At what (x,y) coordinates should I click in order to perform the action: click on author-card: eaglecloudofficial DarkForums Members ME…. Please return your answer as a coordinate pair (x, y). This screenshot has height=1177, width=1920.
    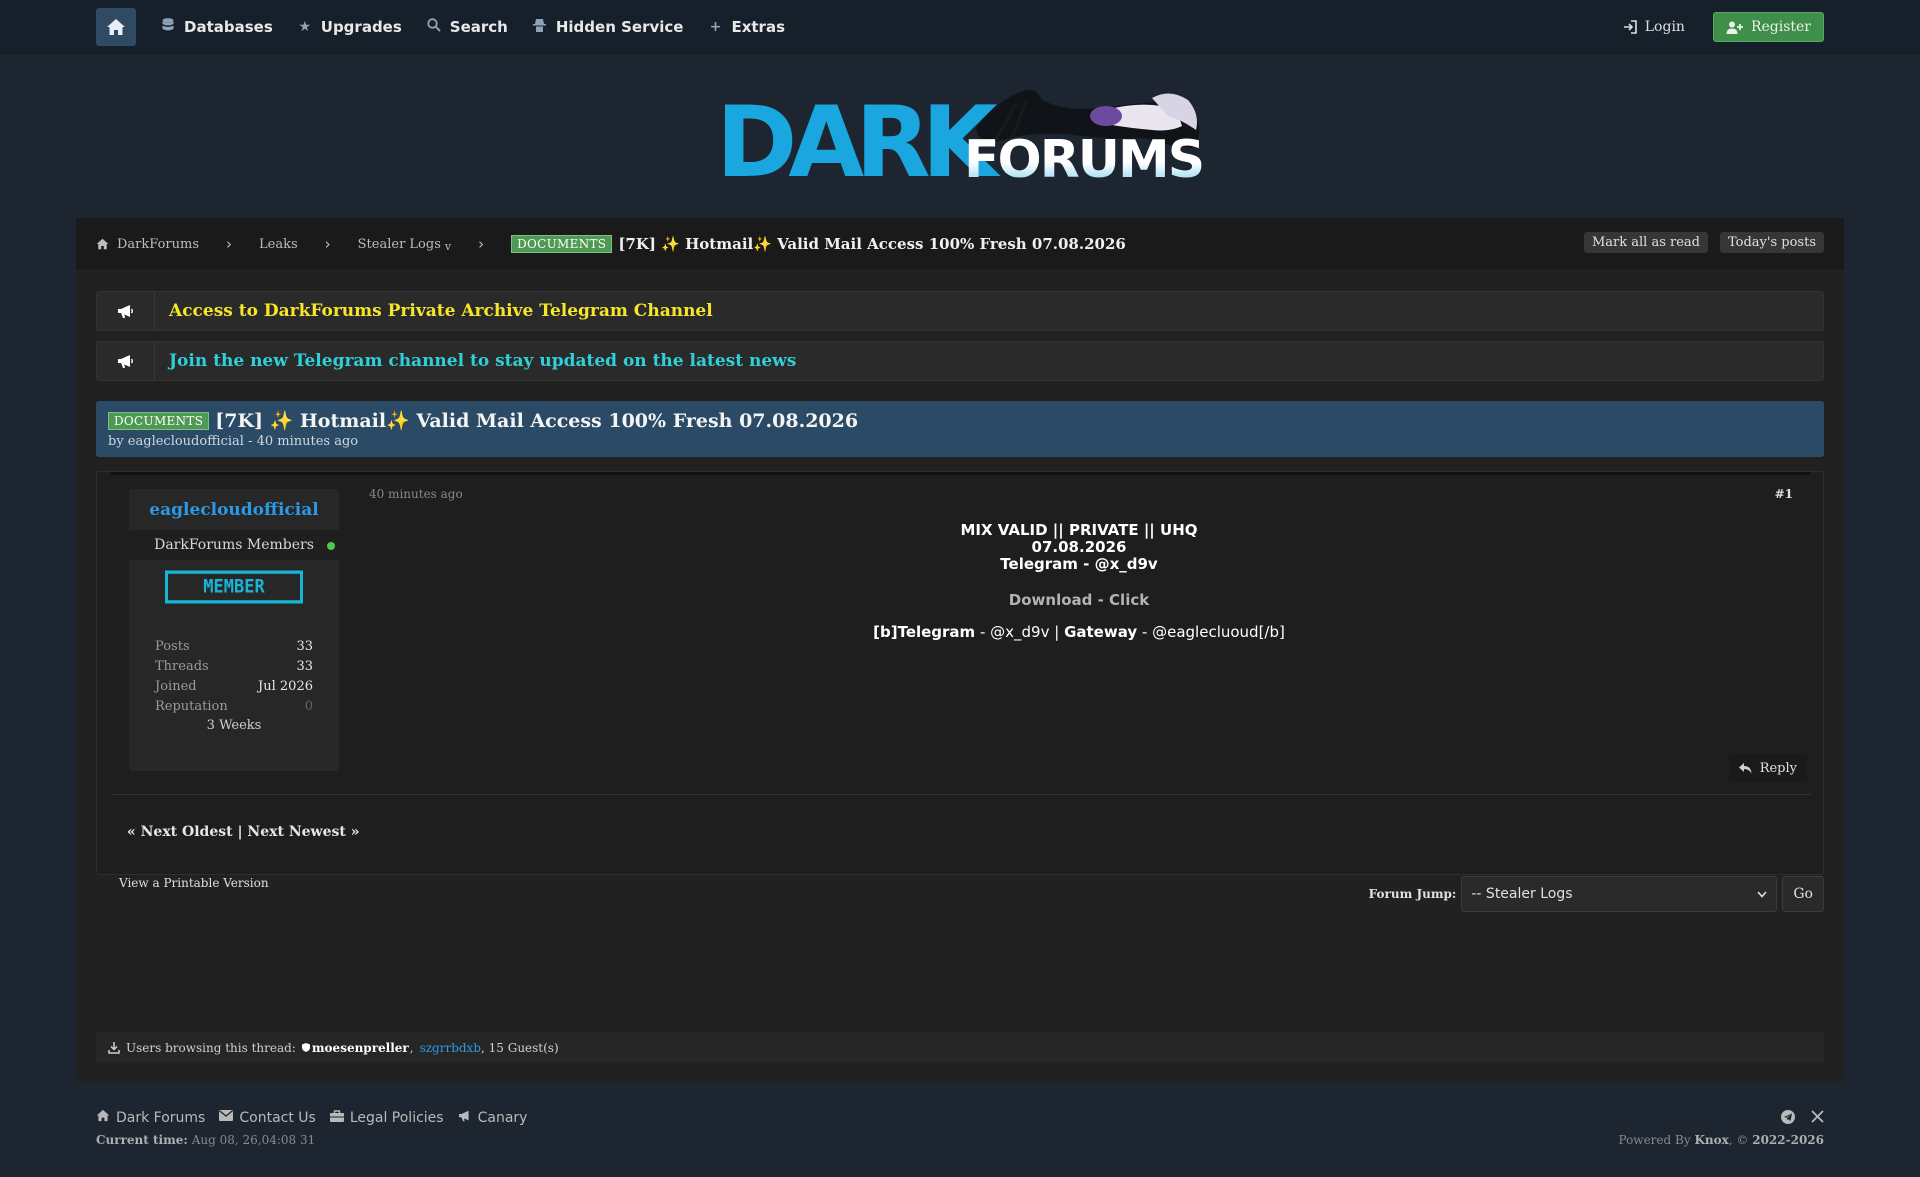
    Looking at the image, I should click on (234, 630).